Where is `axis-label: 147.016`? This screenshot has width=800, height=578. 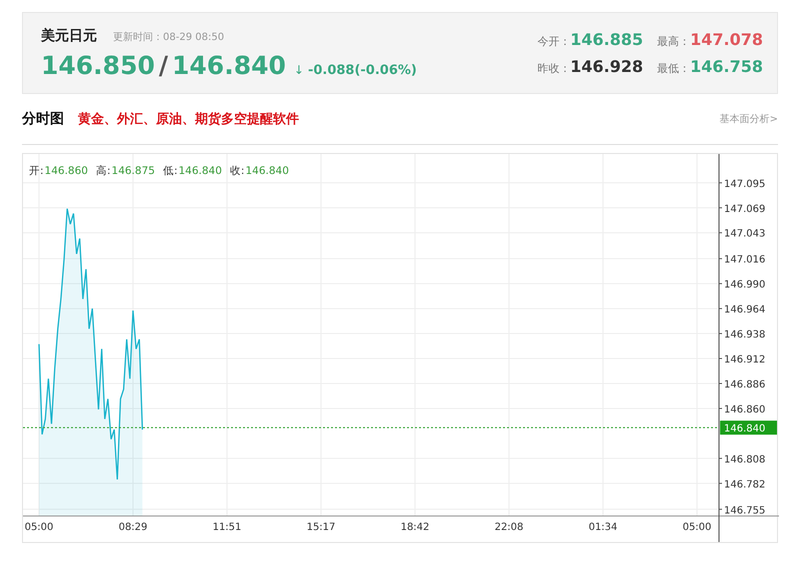
axis-label: 147.016 is located at coordinates (745, 260).